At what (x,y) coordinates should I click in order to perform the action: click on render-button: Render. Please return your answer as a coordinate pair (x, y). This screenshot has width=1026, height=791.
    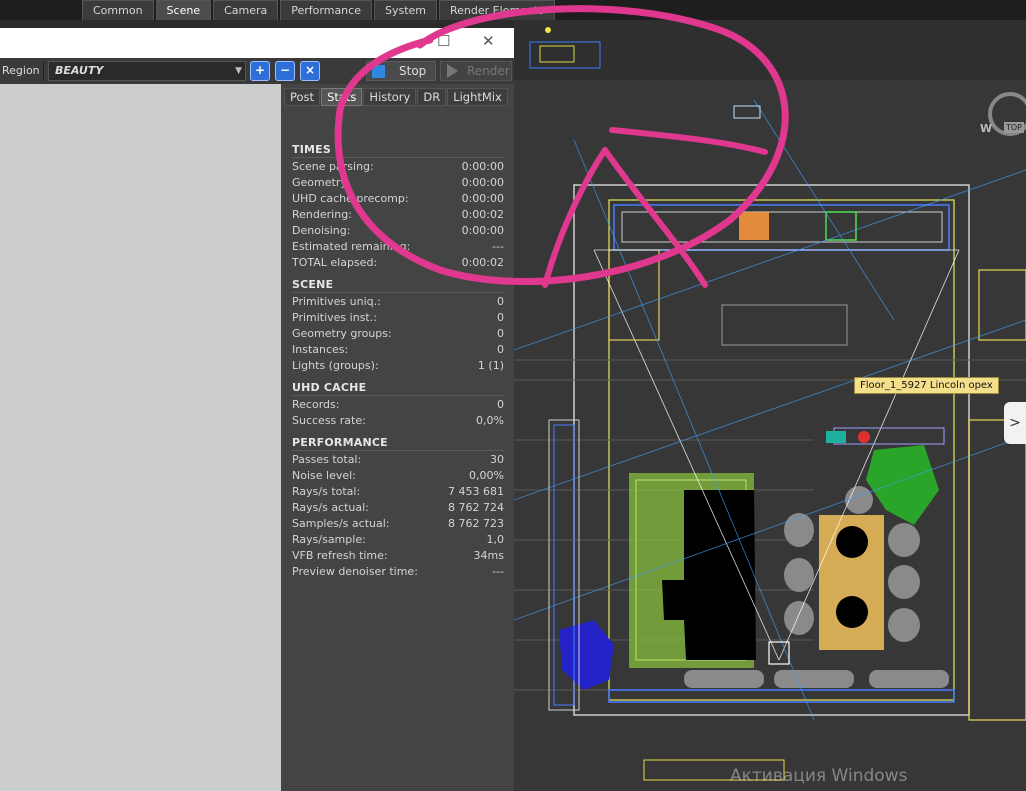
    Looking at the image, I should click on (476, 71).